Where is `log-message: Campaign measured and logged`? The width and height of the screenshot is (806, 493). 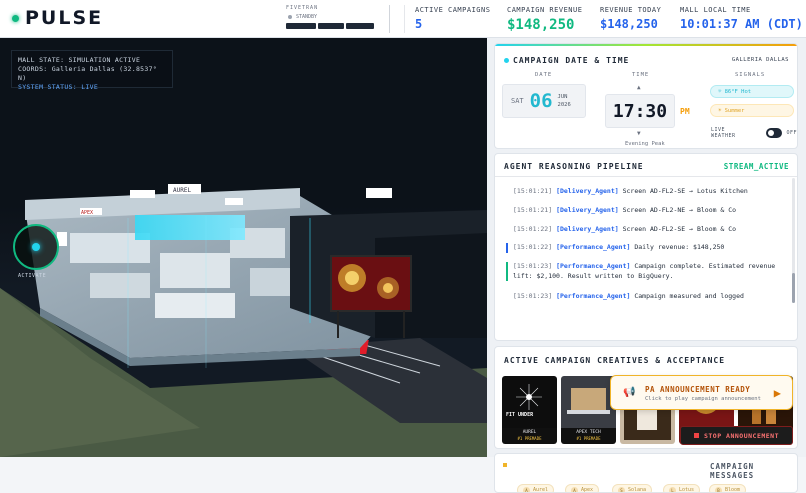 log-message: Campaign measured and logged is located at coordinates (687, 296).